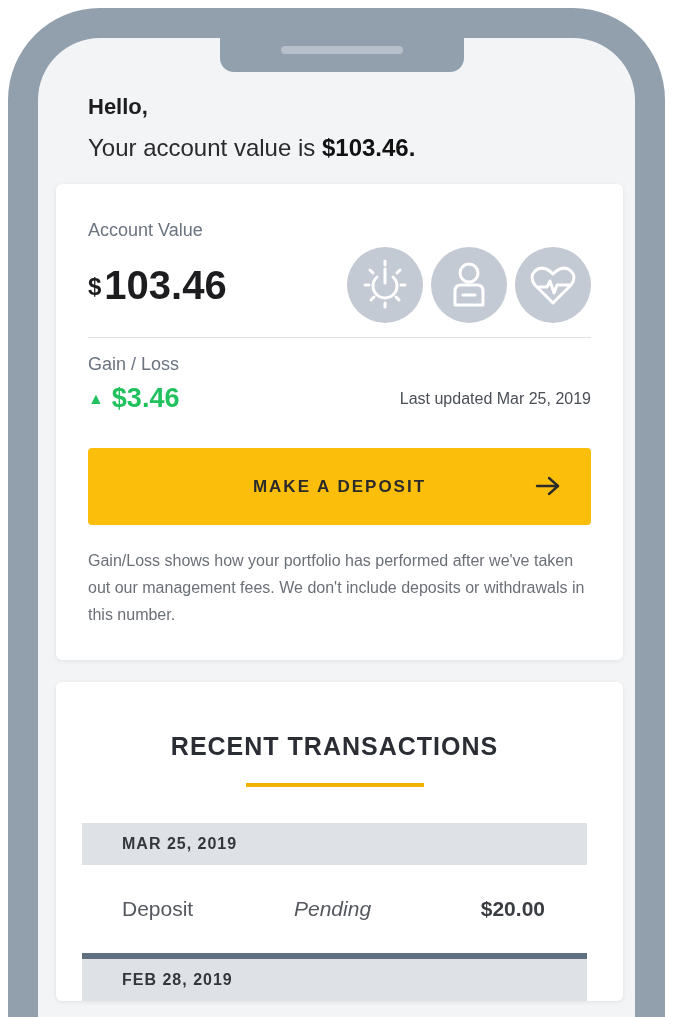  What do you see at coordinates (134, 364) in the screenshot?
I see `gain-loss-label: Gain / Loss` at bounding box center [134, 364].